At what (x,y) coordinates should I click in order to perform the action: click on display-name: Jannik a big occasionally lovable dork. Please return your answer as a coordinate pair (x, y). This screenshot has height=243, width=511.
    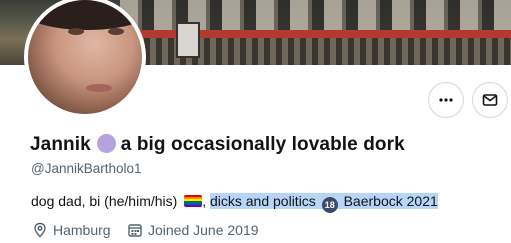
    Looking at the image, I should click on (217, 145).